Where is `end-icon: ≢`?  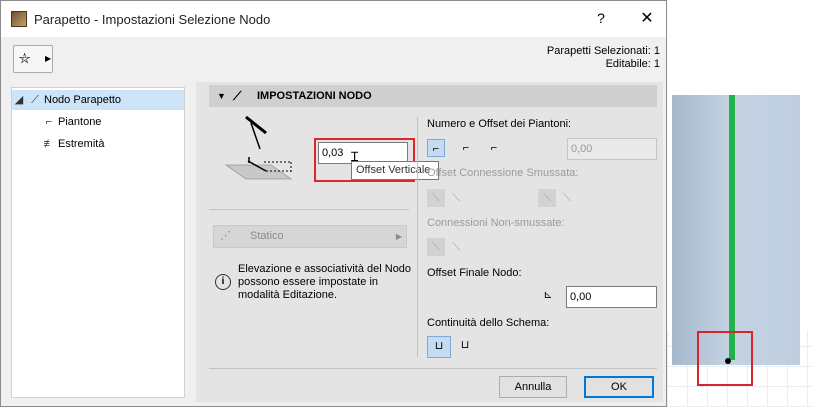
end-icon: ≢ is located at coordinates (49, 144).